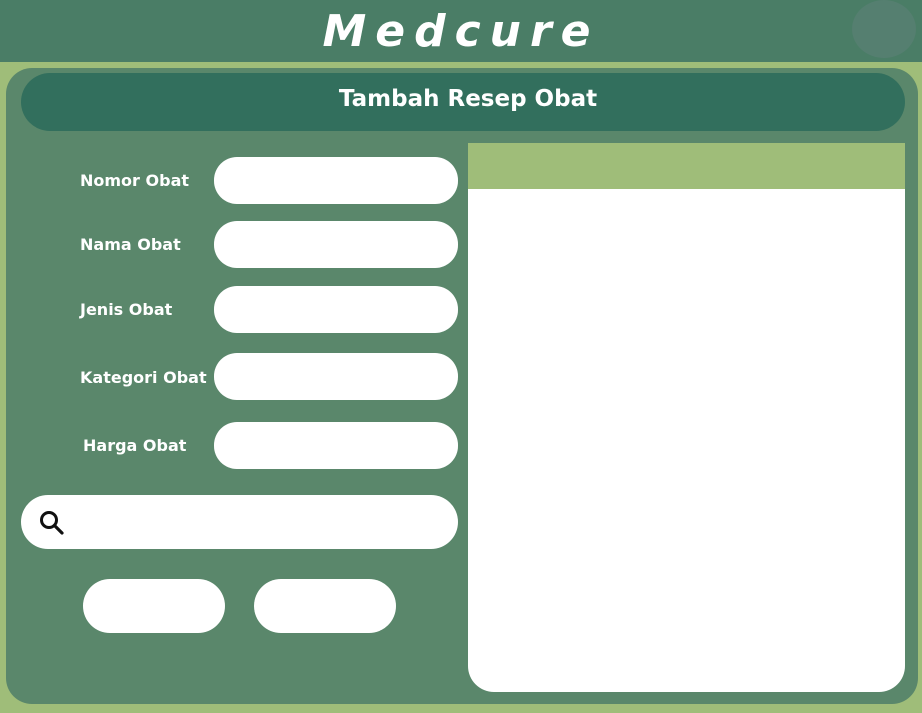 The width and height of the screenshot is (922, 713). I want to click on jenis-obat-input, so click(336, 309).